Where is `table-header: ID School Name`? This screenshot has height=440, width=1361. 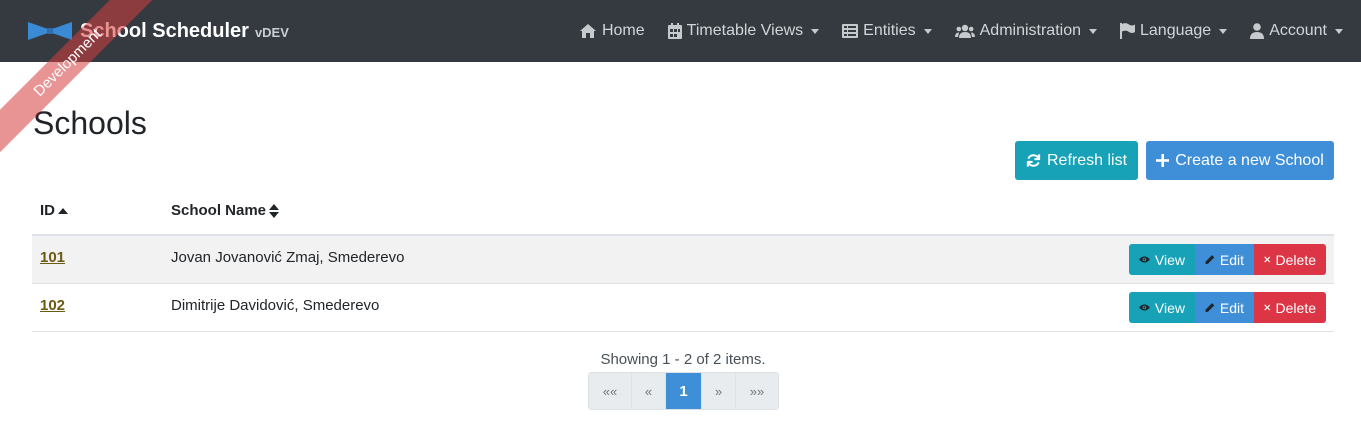
table-header: ID School Name is located at coordinates (683, 212).